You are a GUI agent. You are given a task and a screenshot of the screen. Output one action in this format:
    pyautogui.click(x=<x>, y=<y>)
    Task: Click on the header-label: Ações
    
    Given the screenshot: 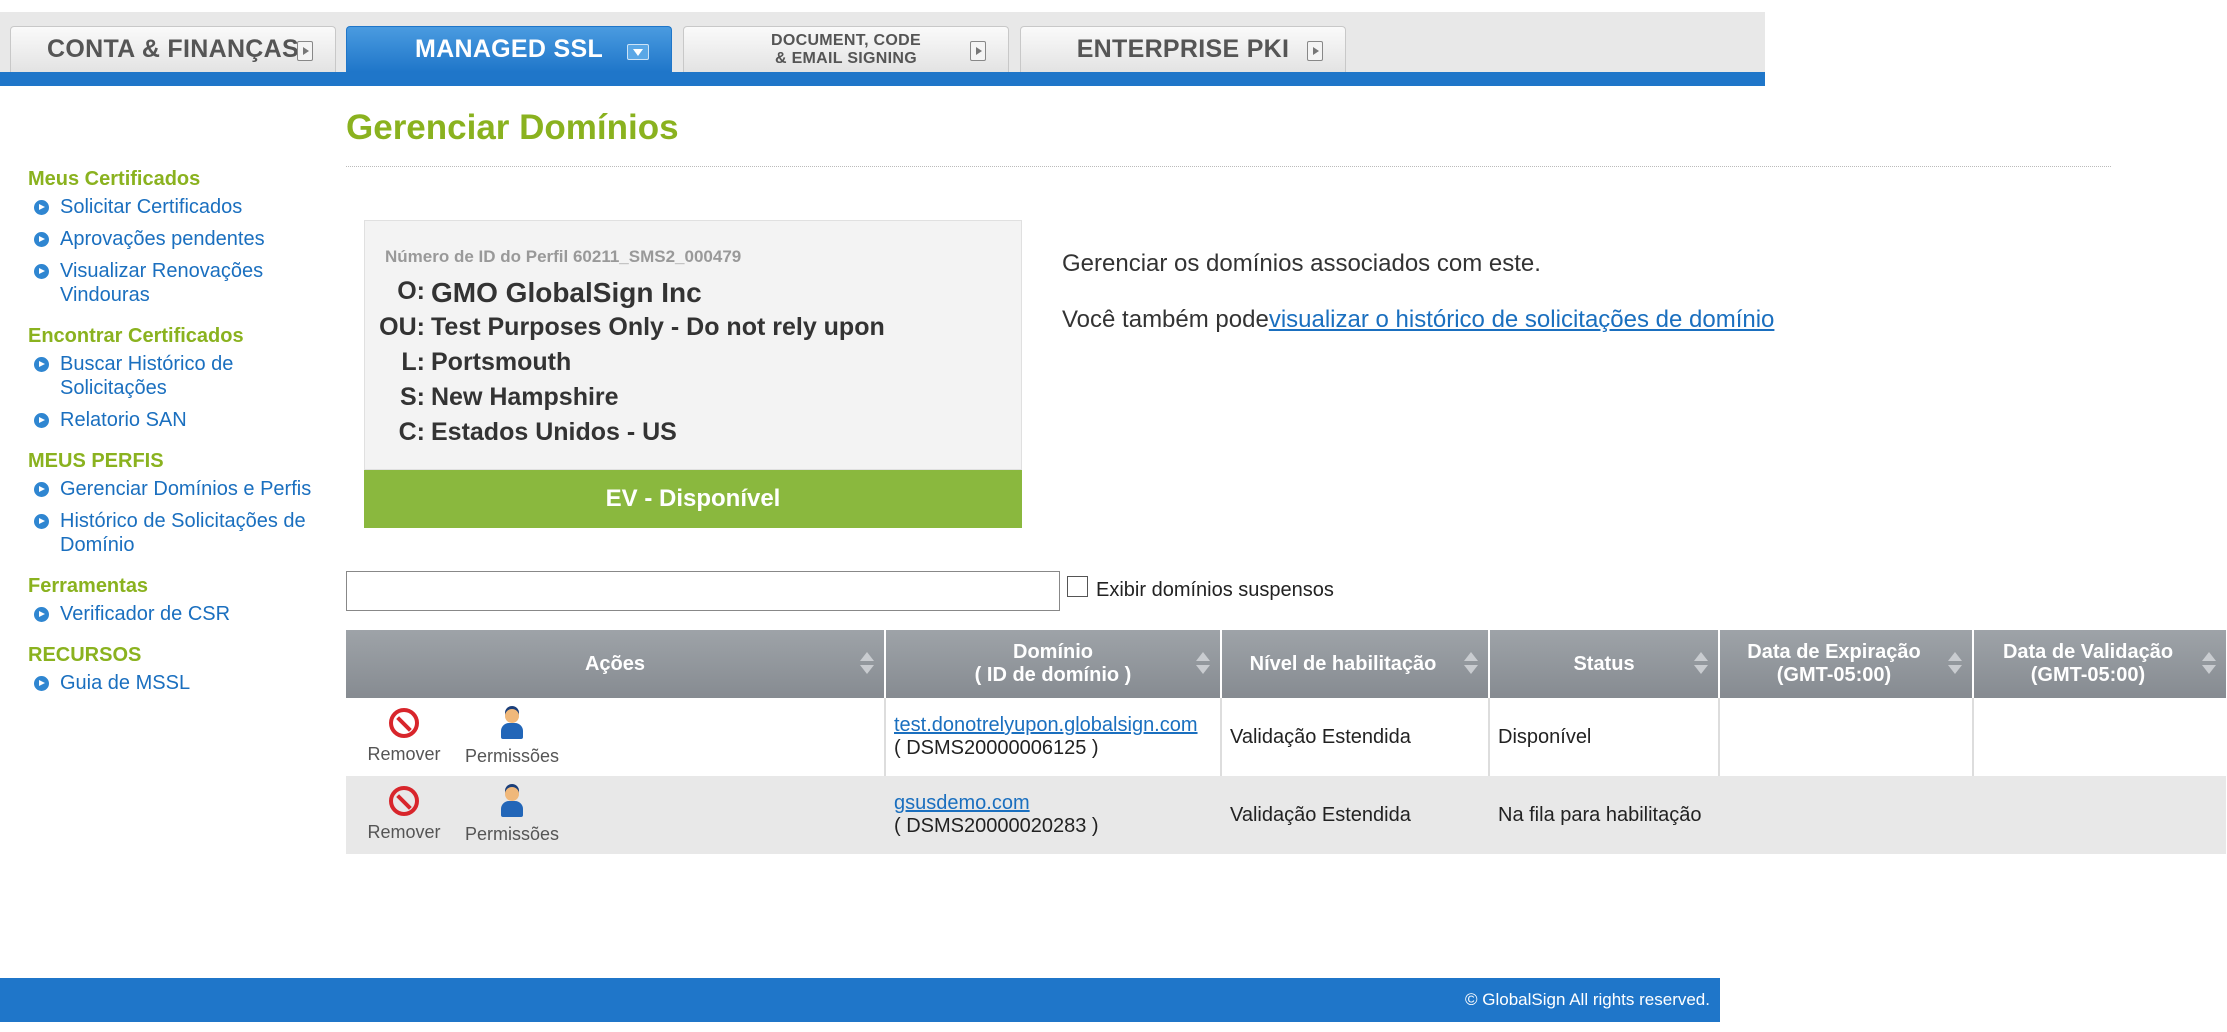 What is the action you would take?
    pyautogui.click(x=615, y=663)
    